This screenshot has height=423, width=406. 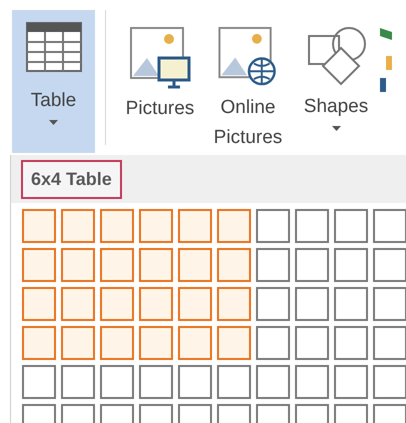 I want to click on ribbon-button: Pictures, so click(x=160, y=81).